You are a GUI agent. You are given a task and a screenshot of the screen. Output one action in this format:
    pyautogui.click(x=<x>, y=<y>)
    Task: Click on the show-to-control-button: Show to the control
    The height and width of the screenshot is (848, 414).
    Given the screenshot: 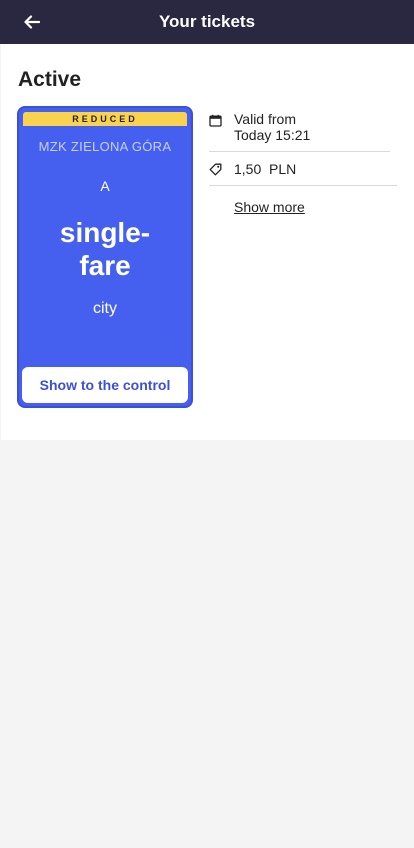 What is the action you would take?
    pyautogui.click(x=105, y=385)
    